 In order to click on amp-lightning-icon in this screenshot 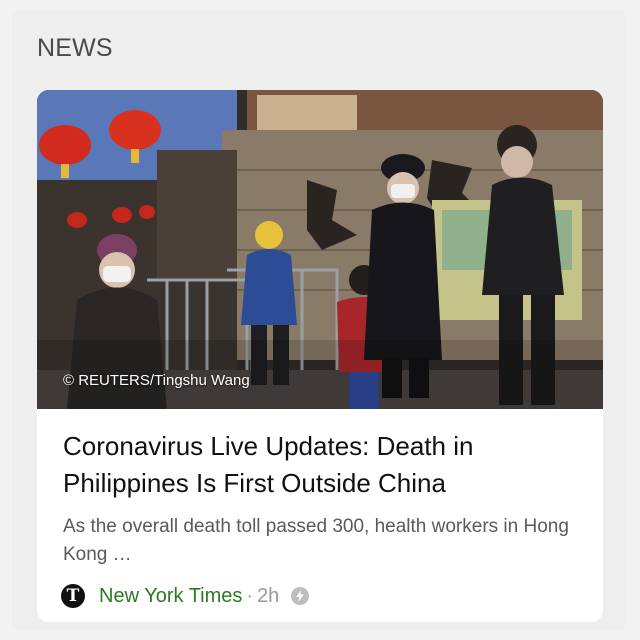, I will do `click(300, 596)`.